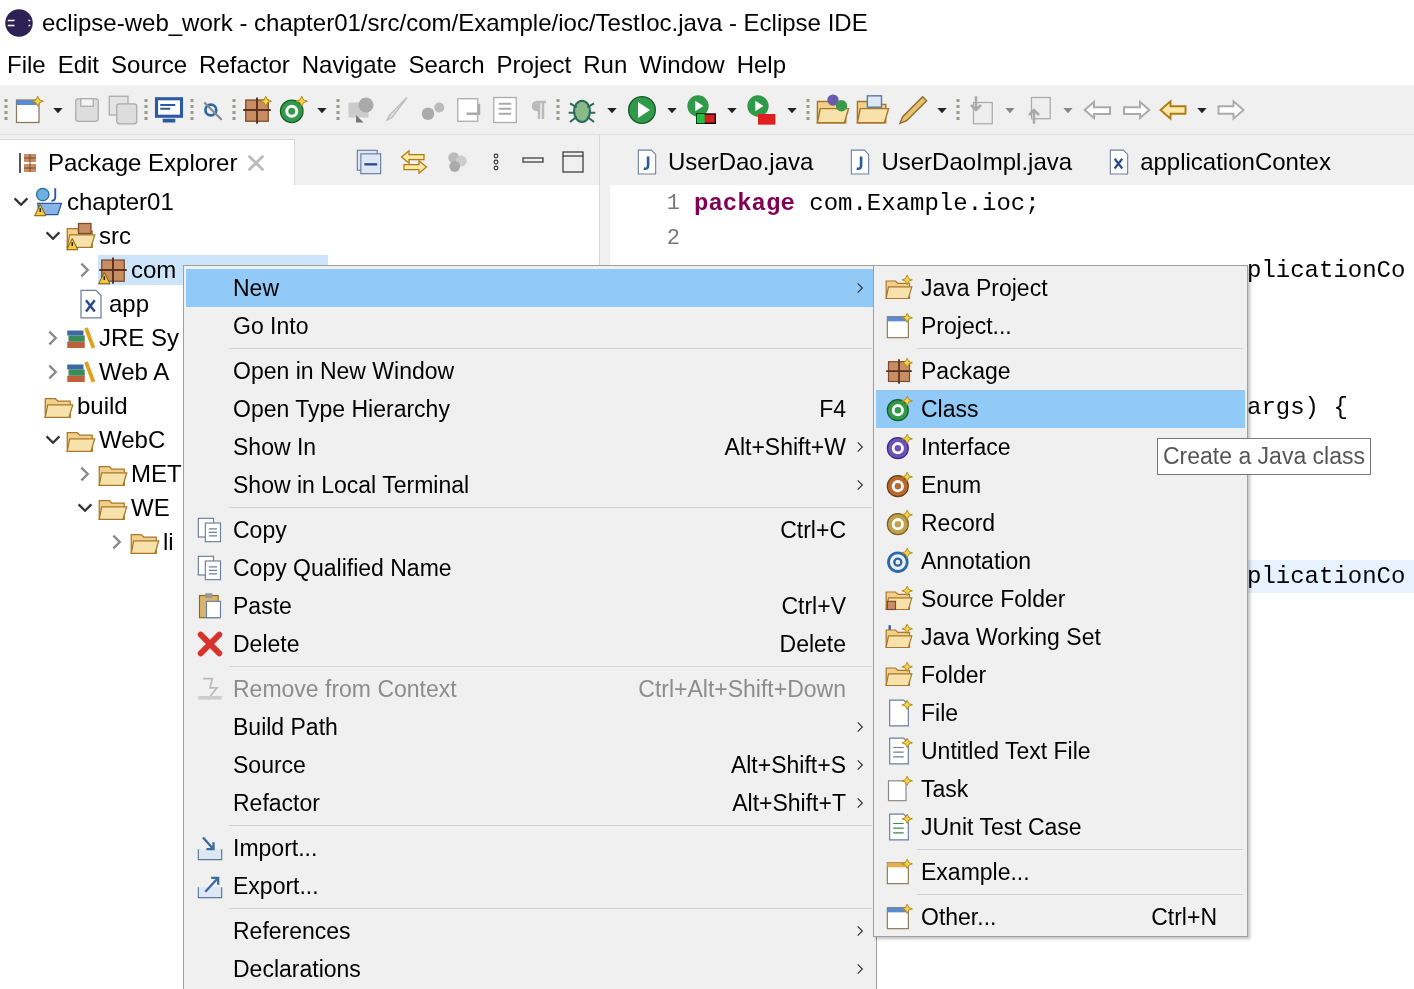 The height and width of the screenshot is (989, 1414). Describe the element at coordinates (672, 204) in the screenshot. I see `line-number: 1` at that location.